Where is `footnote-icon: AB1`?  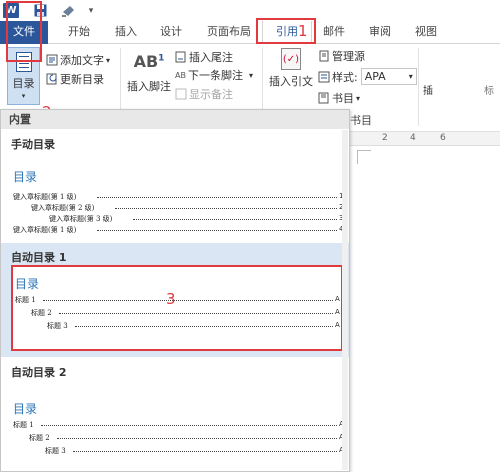
footnote-icon: AB1 is located at coordinates (149, 65).